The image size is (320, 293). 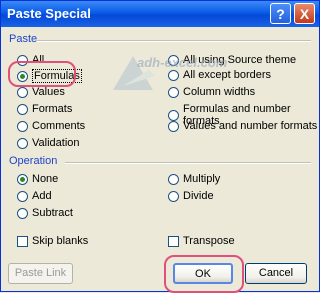 I want to click on watermark-logo-icon, so click(x=134, y=73).